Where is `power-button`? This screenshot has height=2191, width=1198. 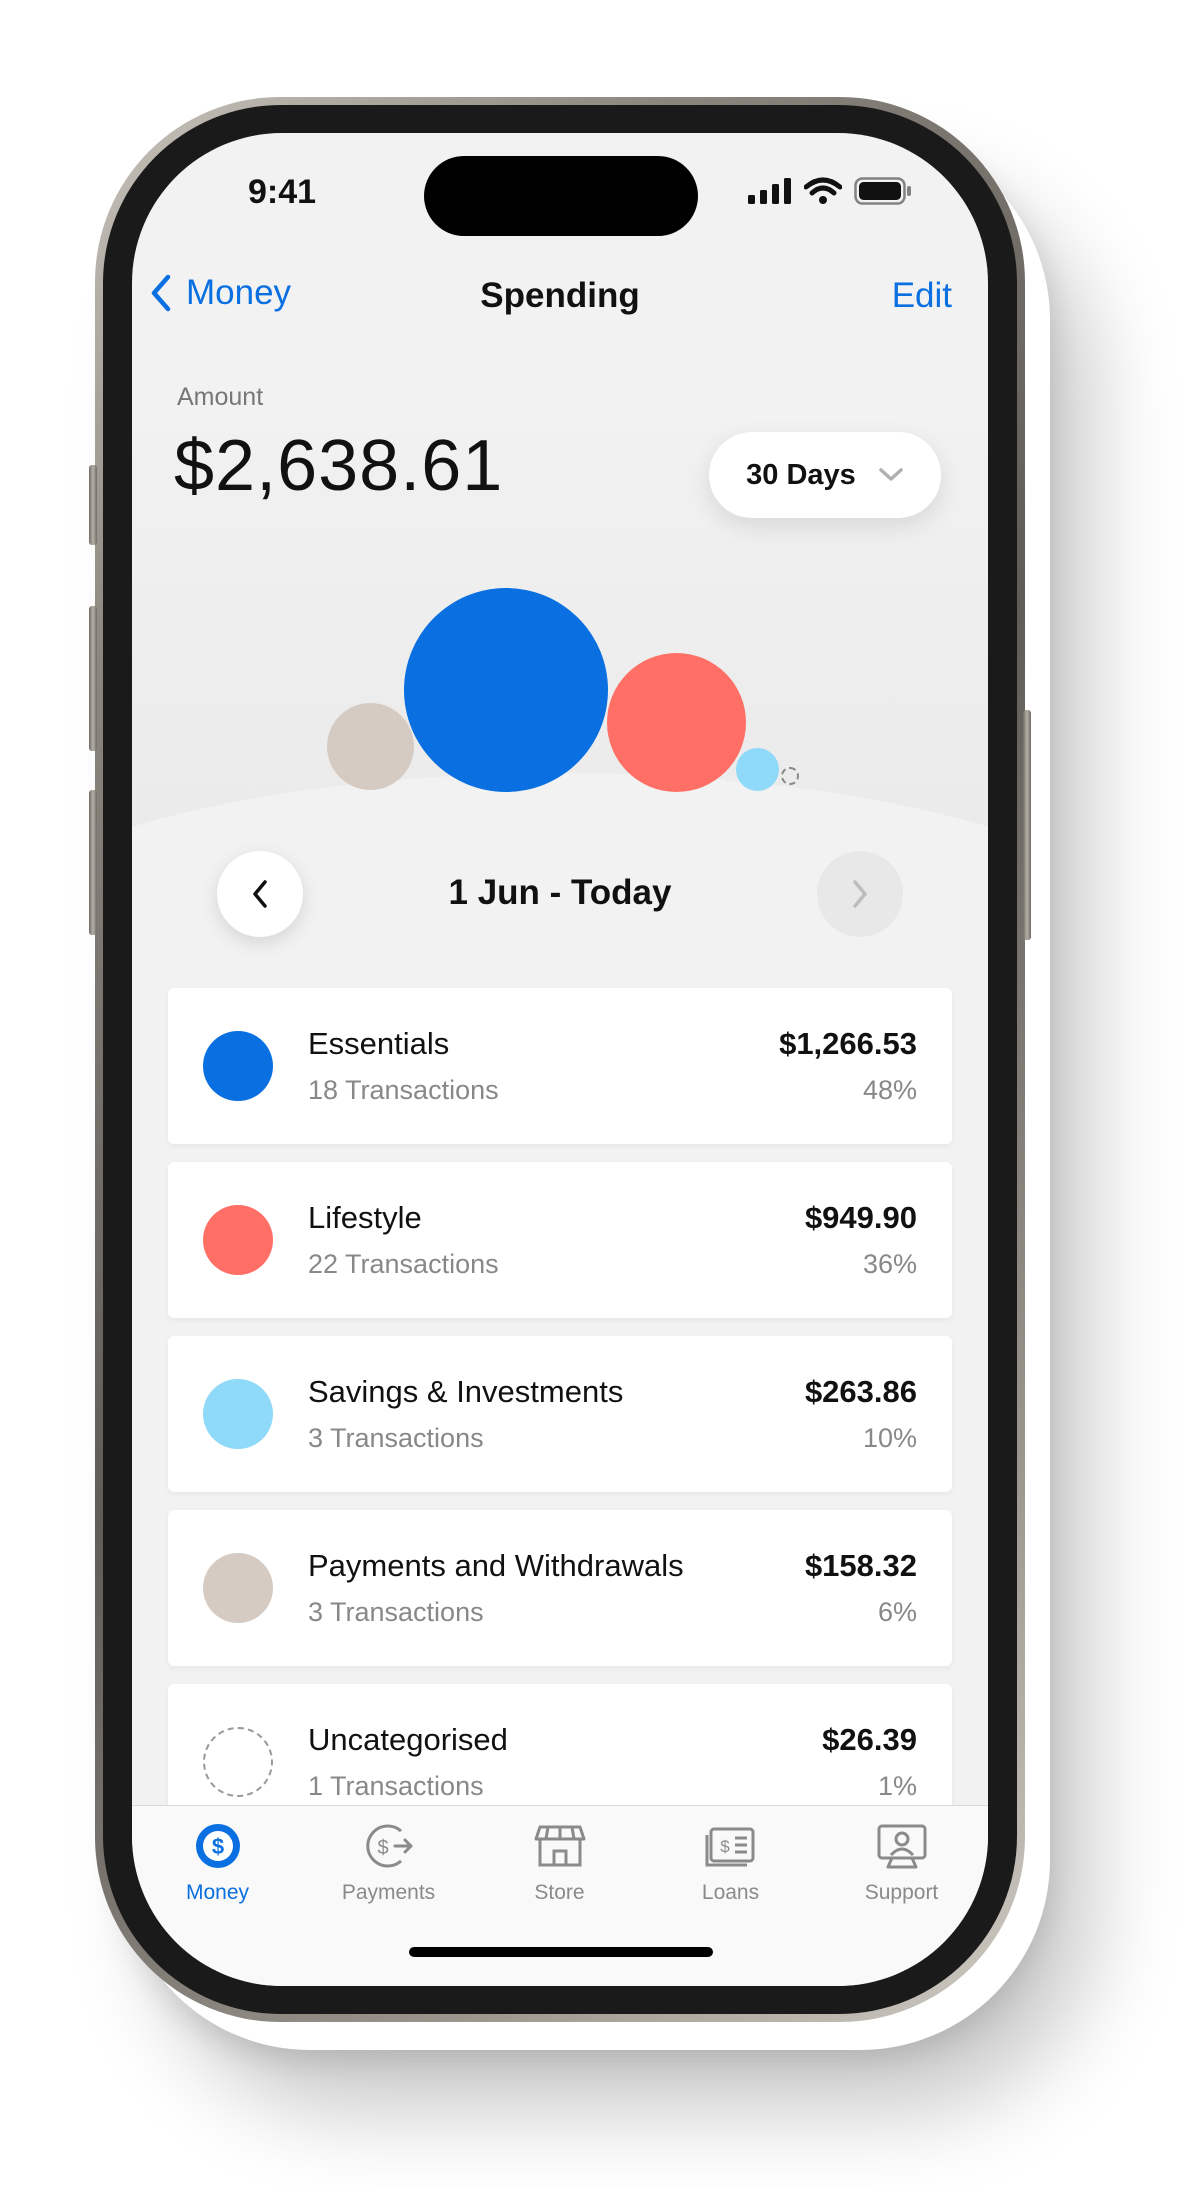
power-button is located at coordinates (1027, 825).